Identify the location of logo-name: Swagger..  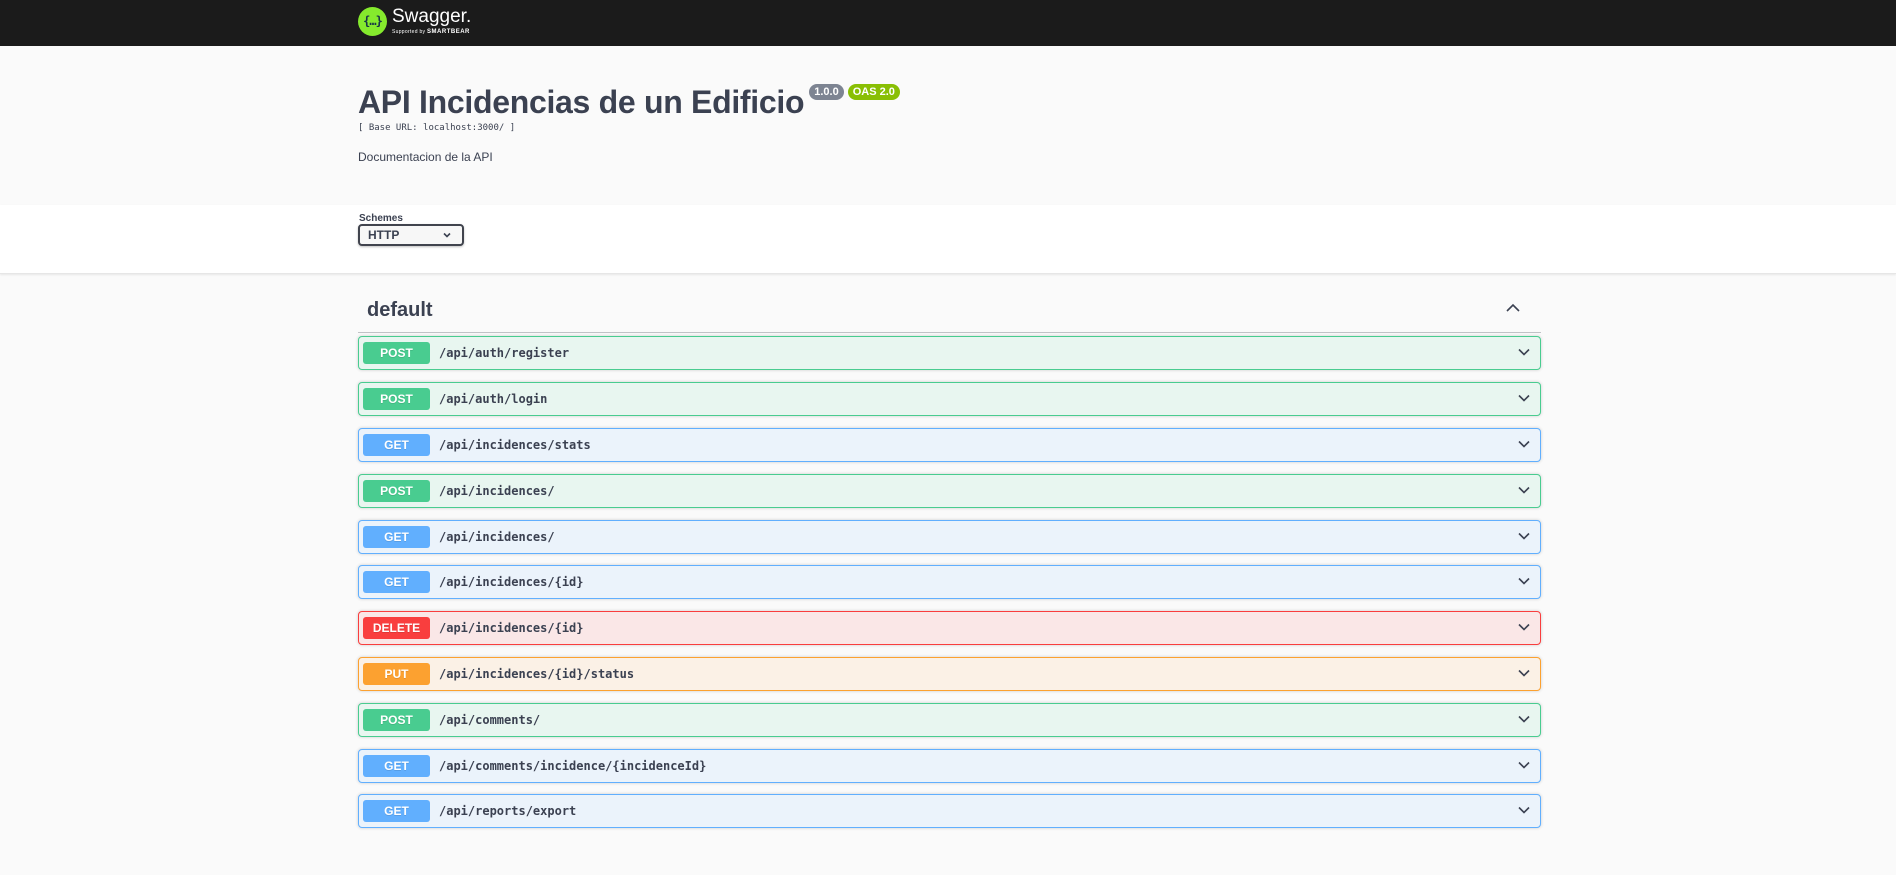
(432, 16).